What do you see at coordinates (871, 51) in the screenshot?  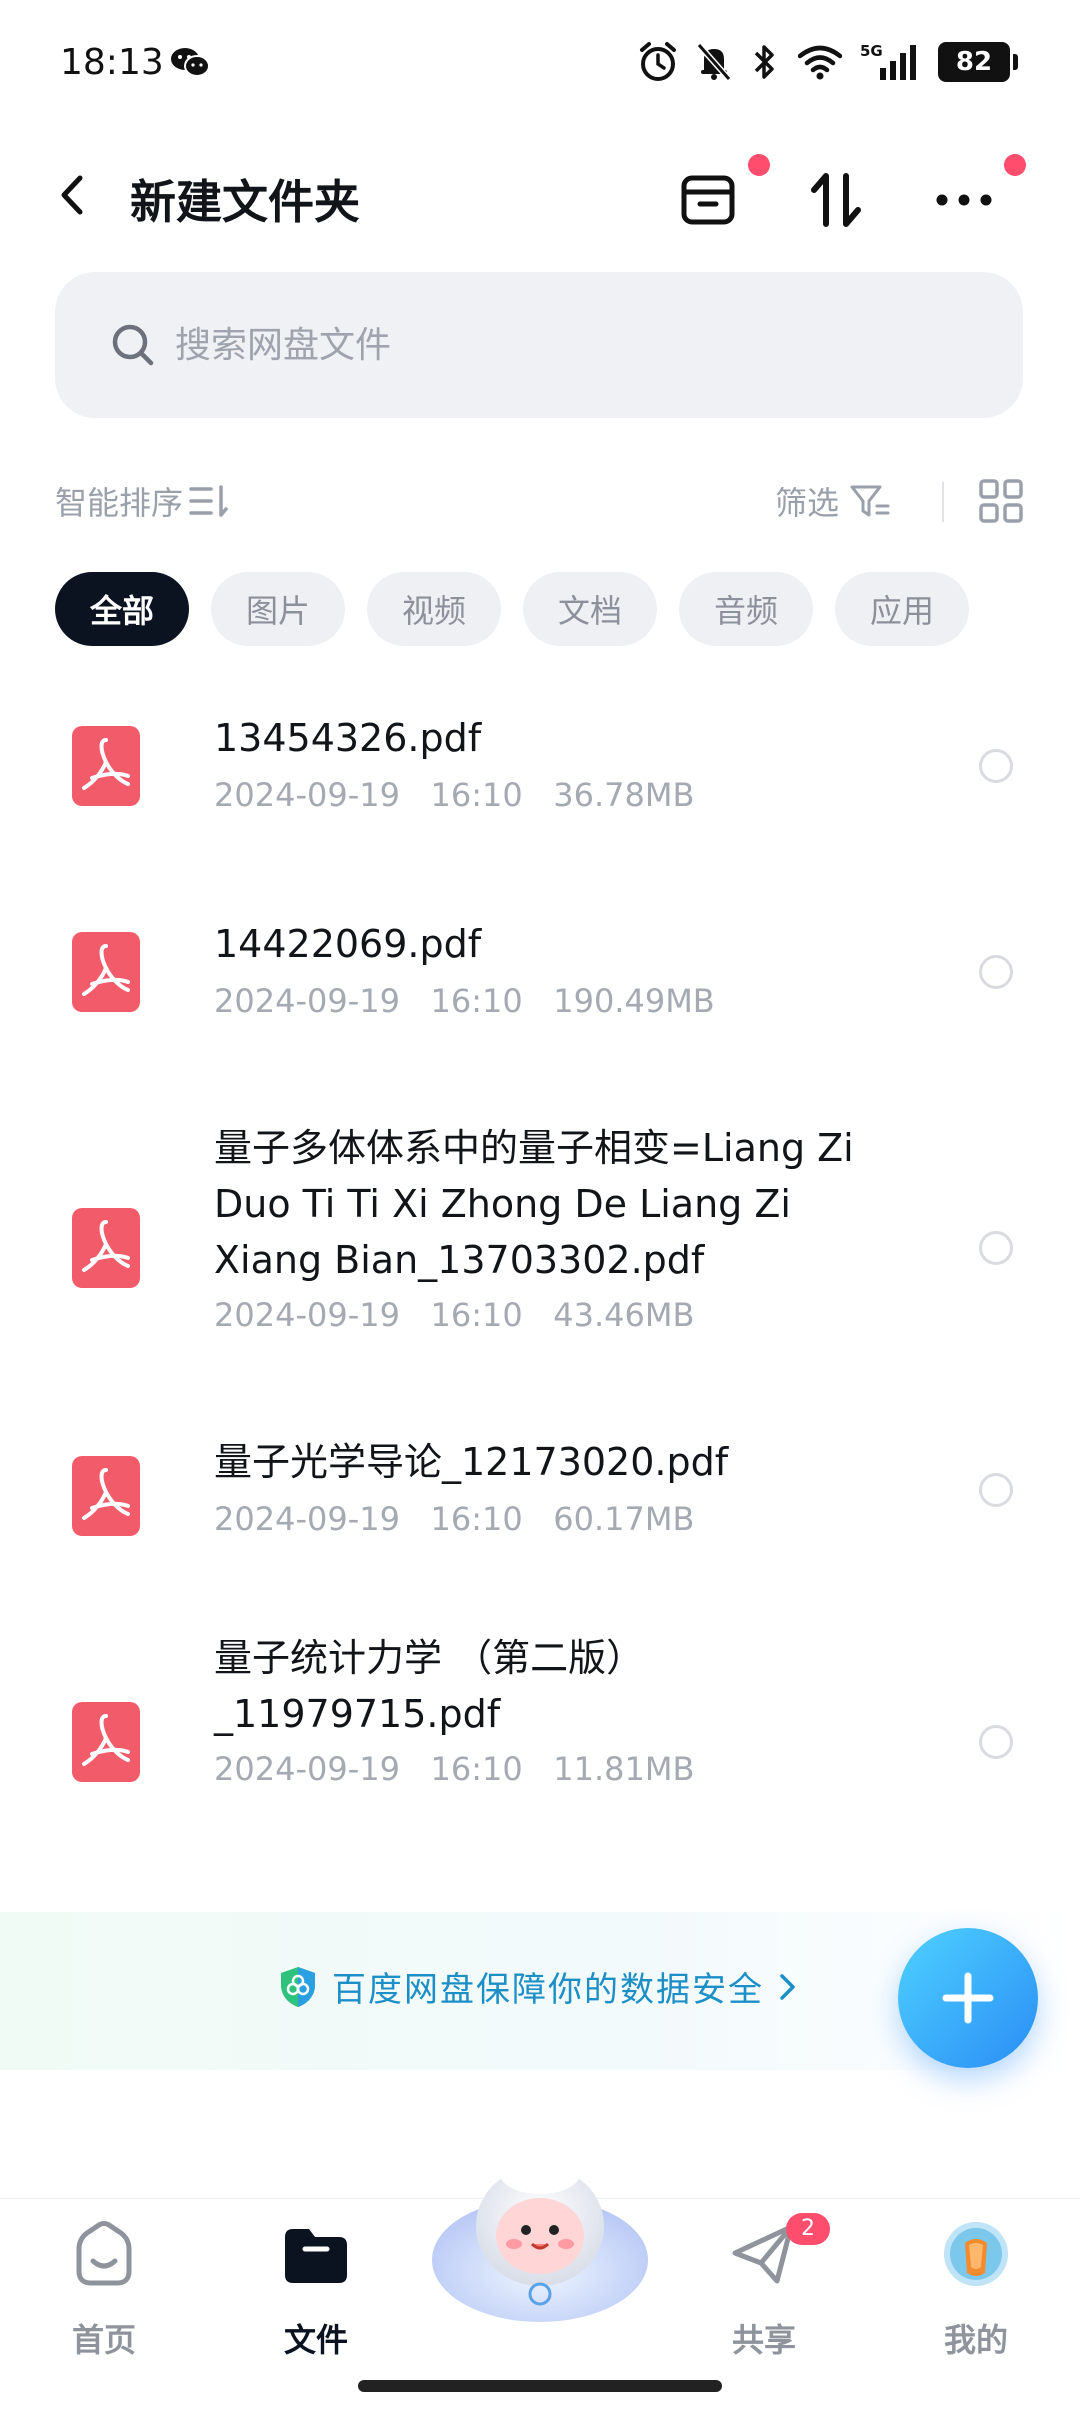 I see `svg-text: 5G` at bounding box center [871, 51].